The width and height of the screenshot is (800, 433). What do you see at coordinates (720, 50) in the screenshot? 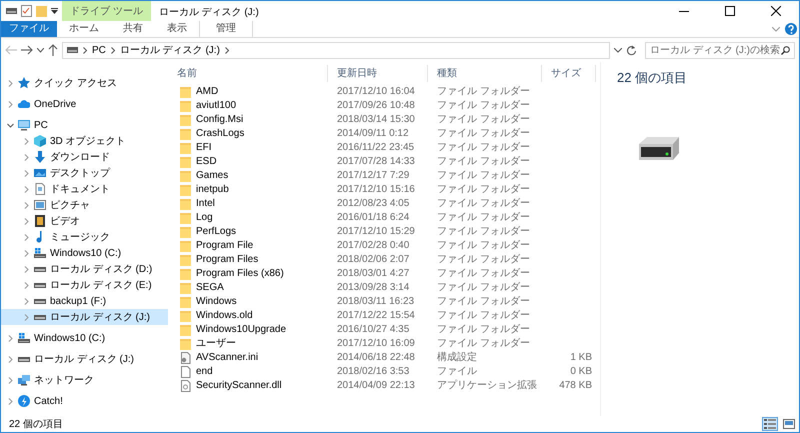
I see `search-field: ローカル ディスク (J:)の検索` at bounding box center [720, 50].